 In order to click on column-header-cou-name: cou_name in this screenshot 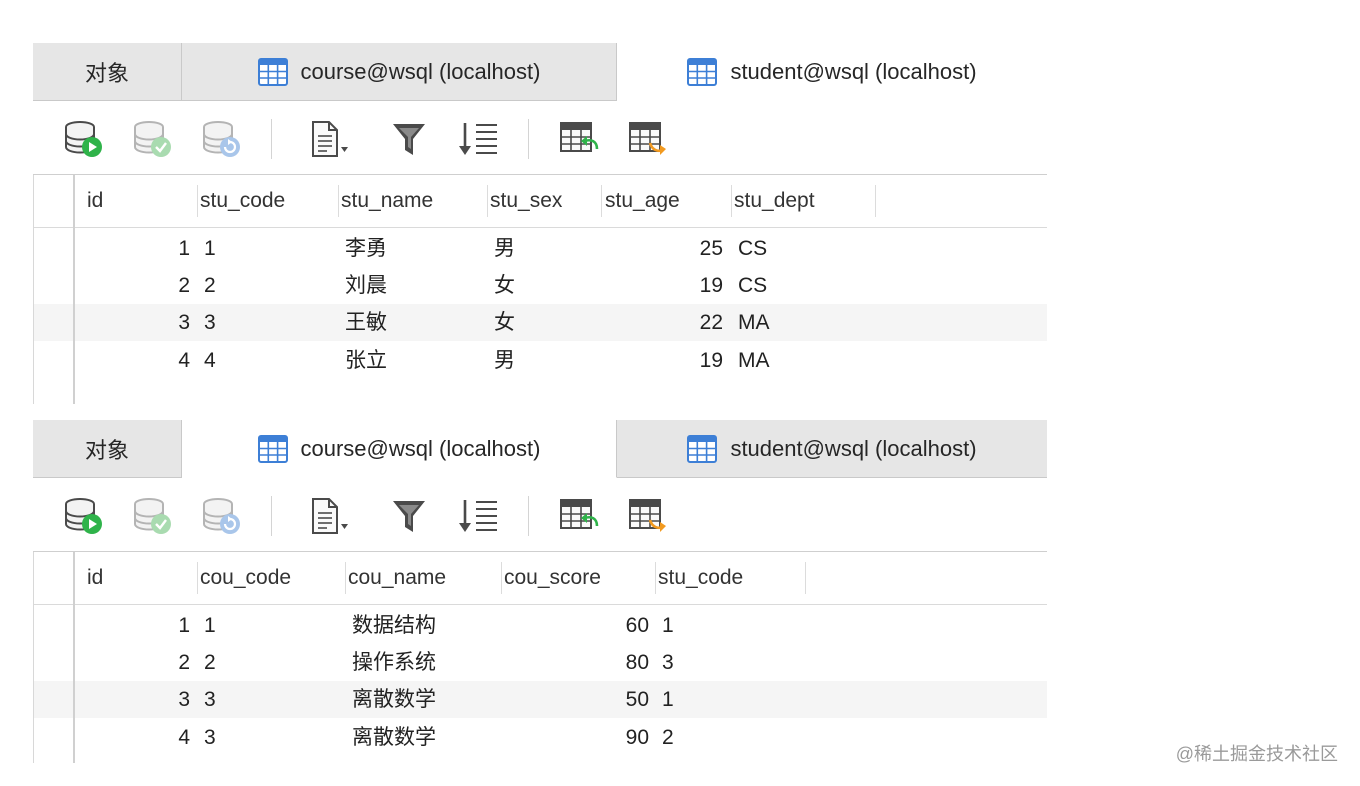, I will do `click(397, 578)`.